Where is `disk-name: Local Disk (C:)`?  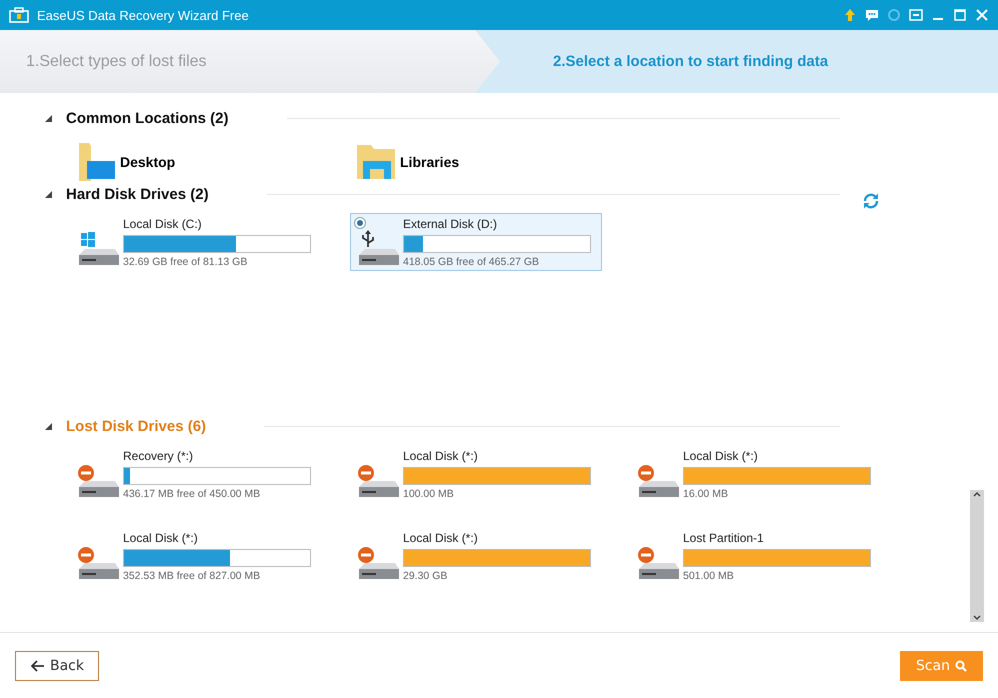
disk-name: Local Disk (C:) is located at coordinates (163, 225).